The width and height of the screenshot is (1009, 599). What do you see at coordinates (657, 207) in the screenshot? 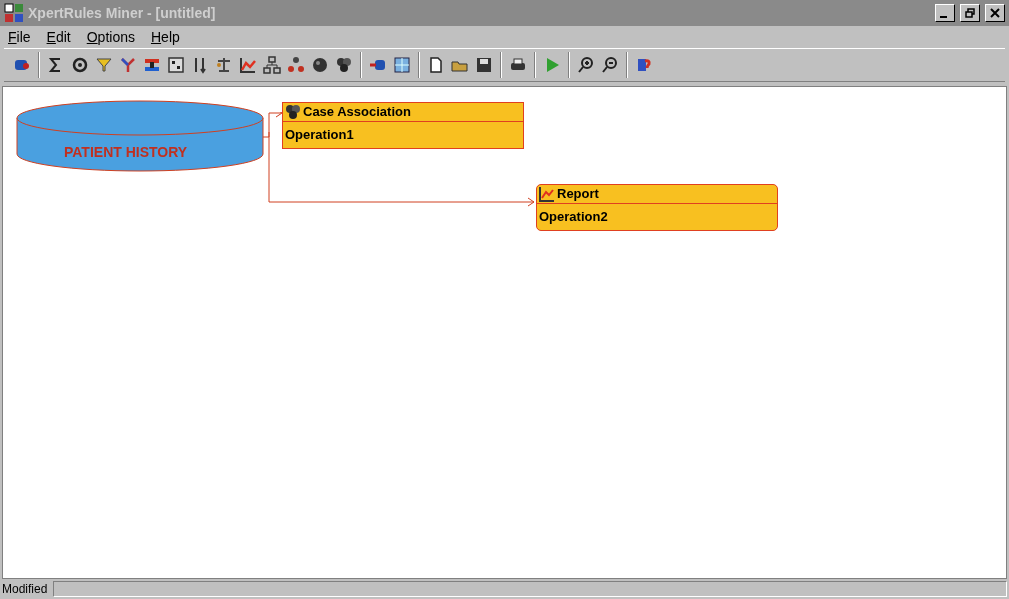
I see `operation-node: Report Operation2` at bounding box center [657, 207].